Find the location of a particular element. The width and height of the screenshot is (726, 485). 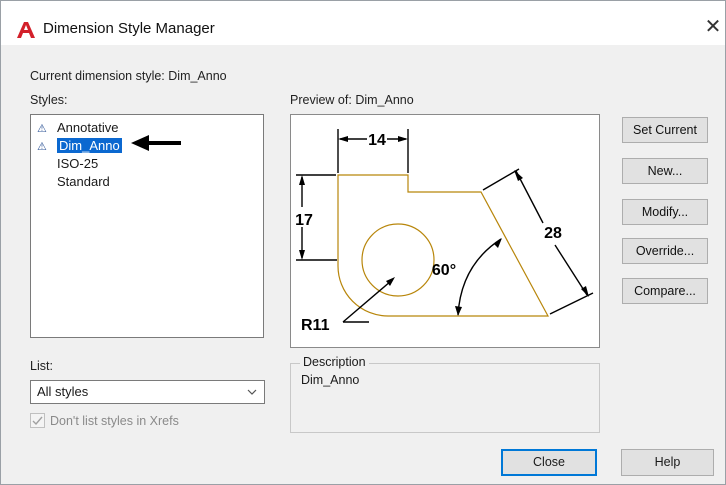

close-icon: ✕ is located at coordinates (713, 27).